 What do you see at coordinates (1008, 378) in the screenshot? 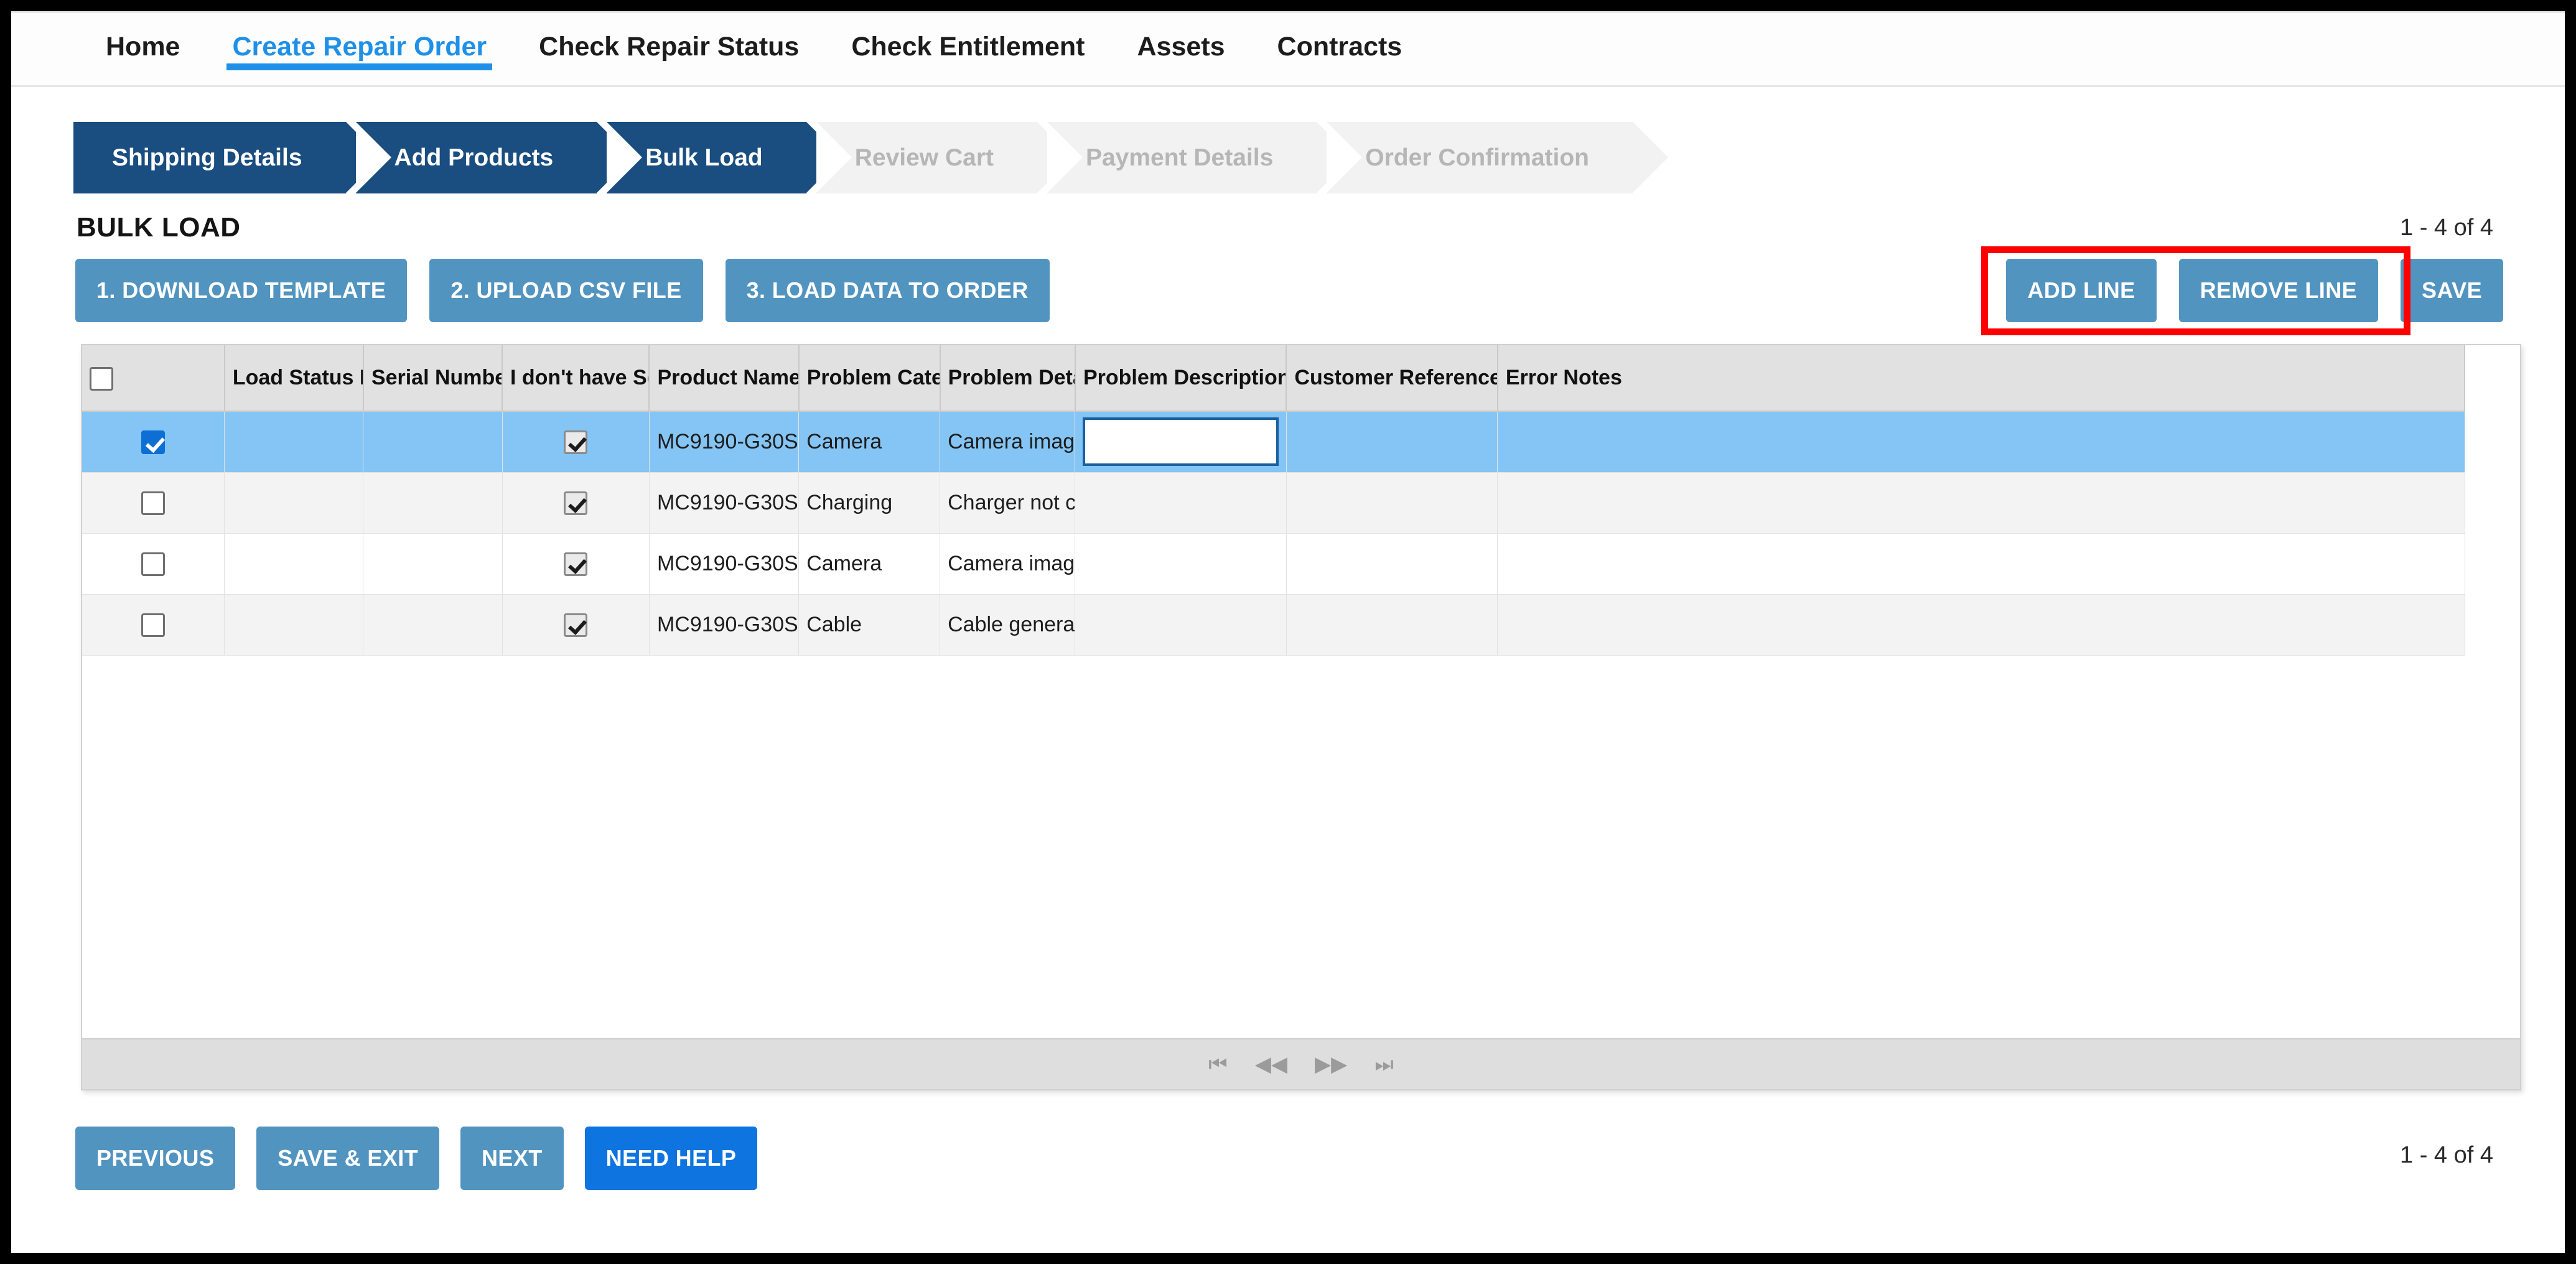
I see `column-header-problem-detail: Problem Detail` at bounding box center [1008, 378].